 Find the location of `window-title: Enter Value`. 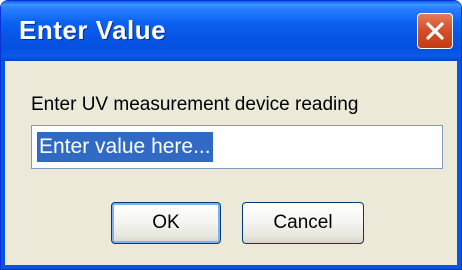

window-title: Enter Value is located at coordinates (93, 30).